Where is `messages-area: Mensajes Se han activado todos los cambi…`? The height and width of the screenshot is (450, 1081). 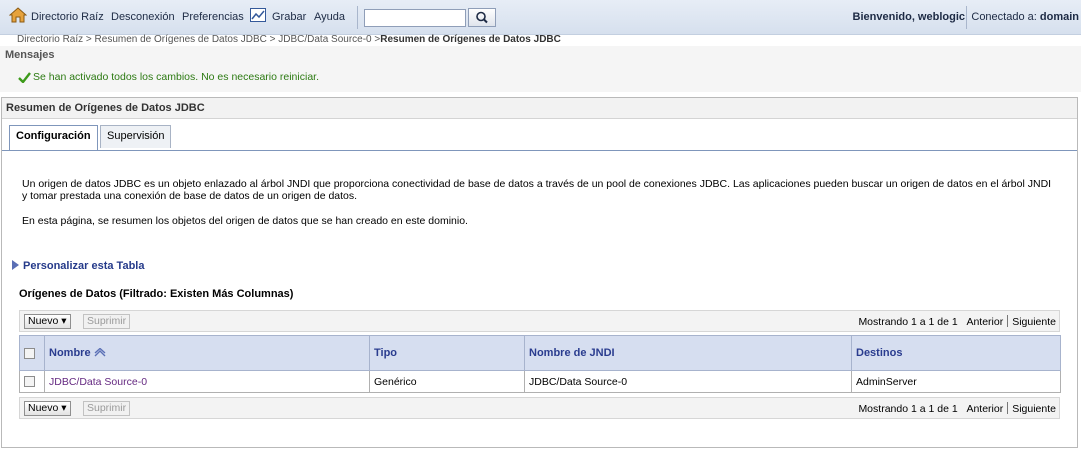 messages-area: Mensajes Se han activado todos los cambi… is located at coordinates (540, 69).